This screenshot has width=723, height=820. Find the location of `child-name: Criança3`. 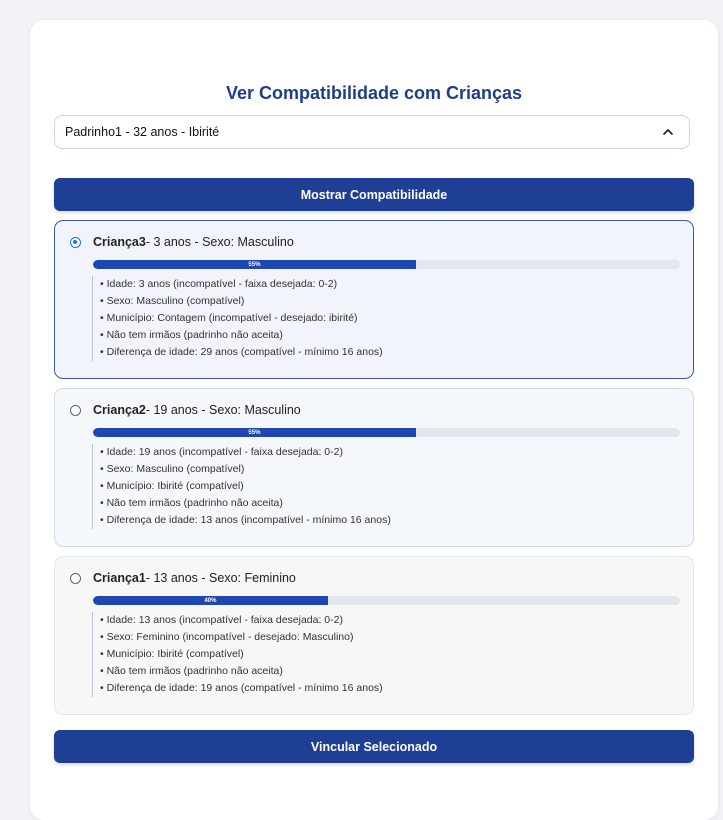

child-name: Criança3 is located at coordinates (119, 242).